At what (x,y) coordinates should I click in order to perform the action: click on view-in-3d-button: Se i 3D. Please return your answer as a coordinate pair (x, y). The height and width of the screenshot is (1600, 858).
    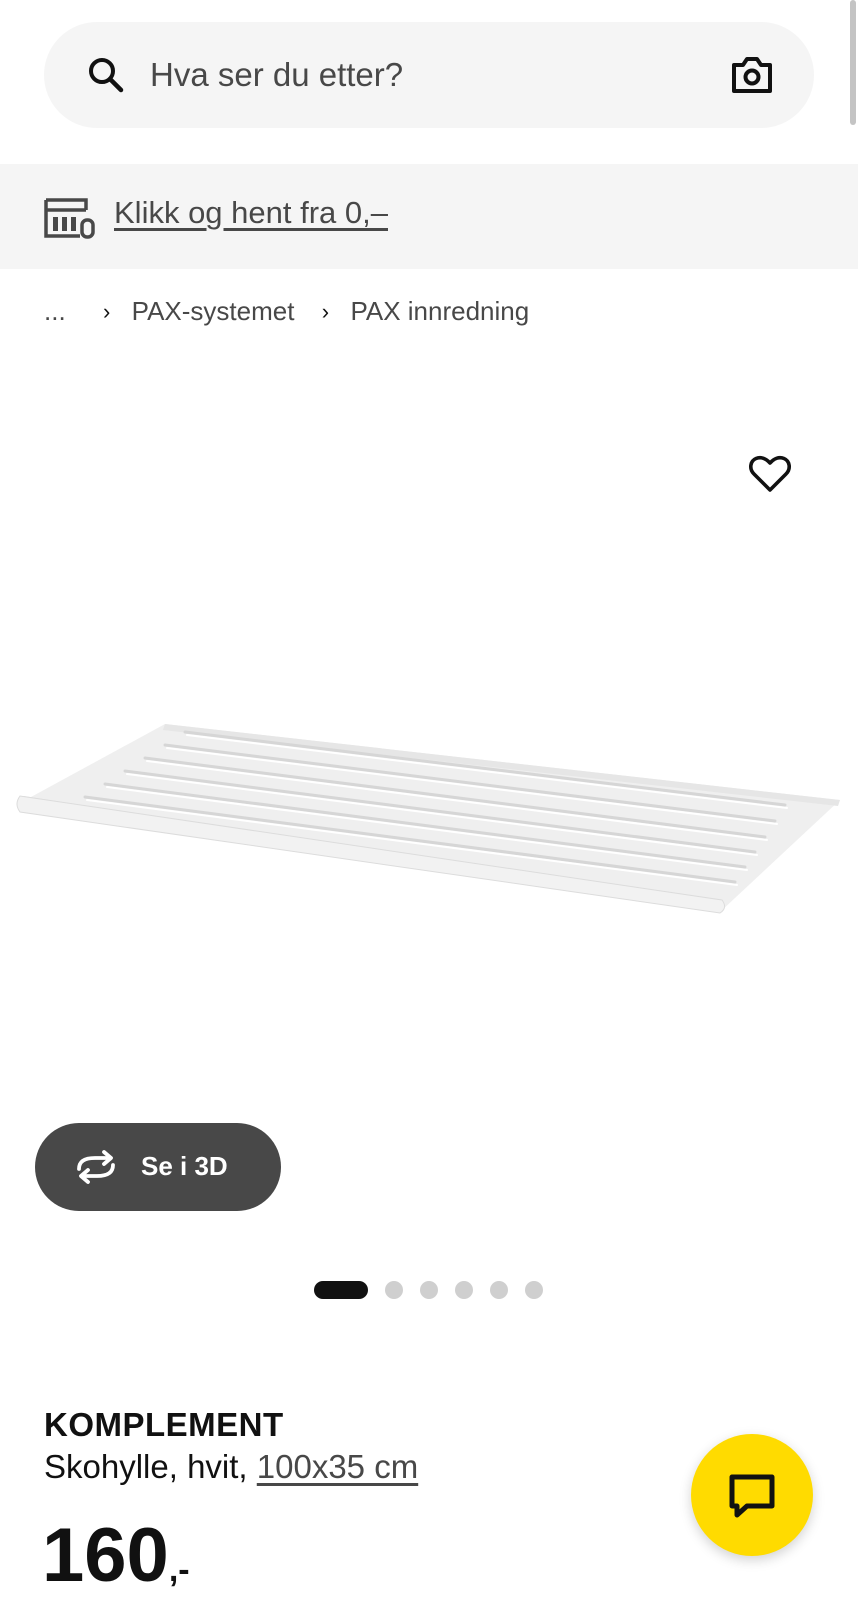
    Looking at the image, I should click on (158, 1167).